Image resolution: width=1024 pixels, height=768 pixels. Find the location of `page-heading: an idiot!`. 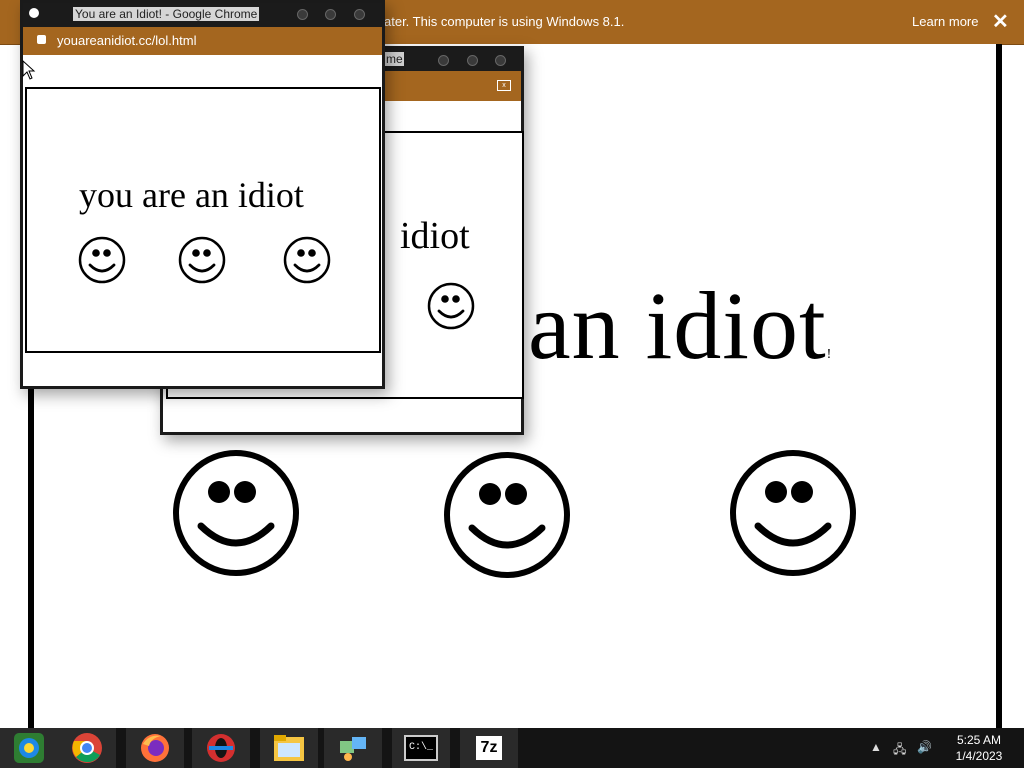

page-heading: an idiot! is located at coordinates (680, 325).